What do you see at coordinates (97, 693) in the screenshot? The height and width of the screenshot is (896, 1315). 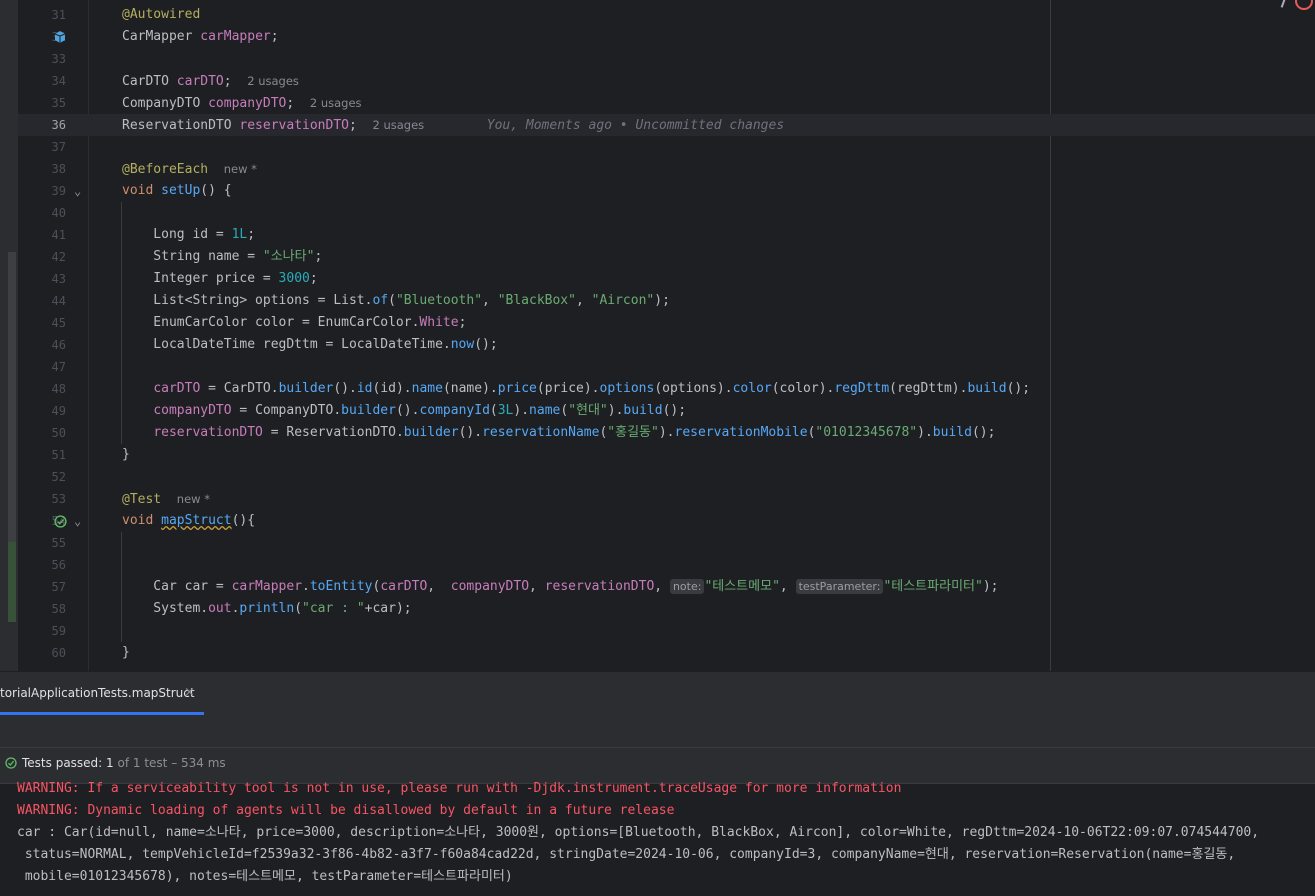 I see `run-tab: torialApplicationTests.mapStruct` at bounding box center [97, 693].